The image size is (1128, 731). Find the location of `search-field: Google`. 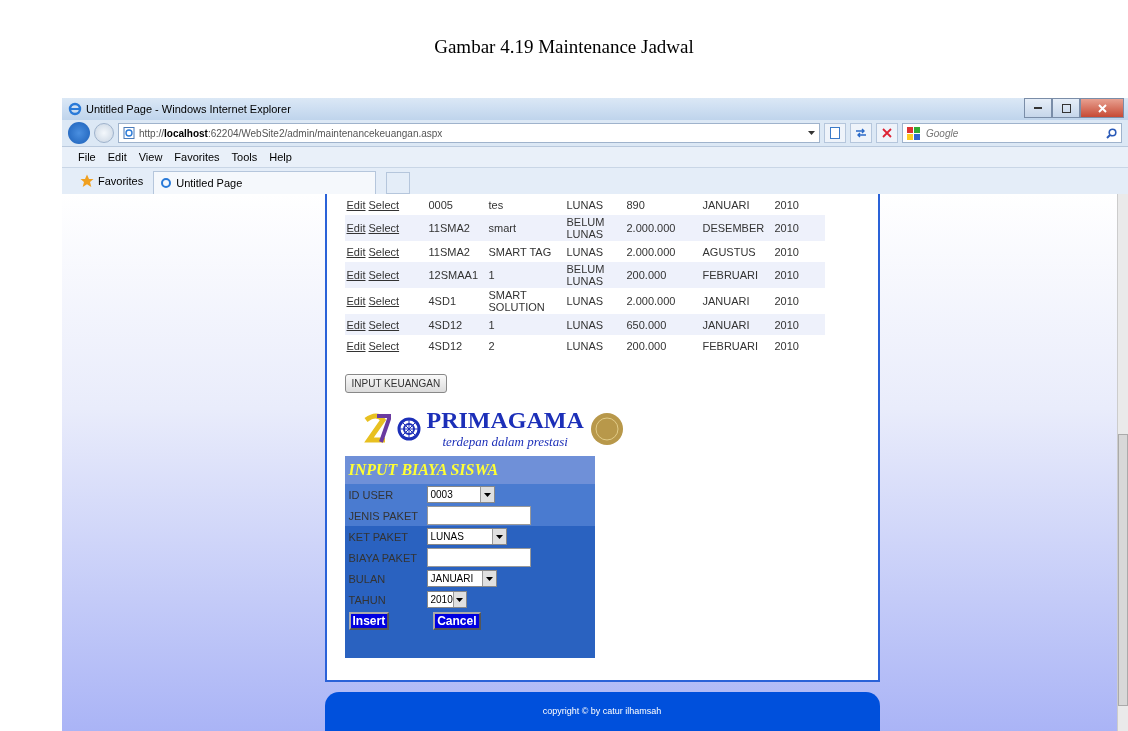

search-field: Google is located at coordinates (1013, 133).